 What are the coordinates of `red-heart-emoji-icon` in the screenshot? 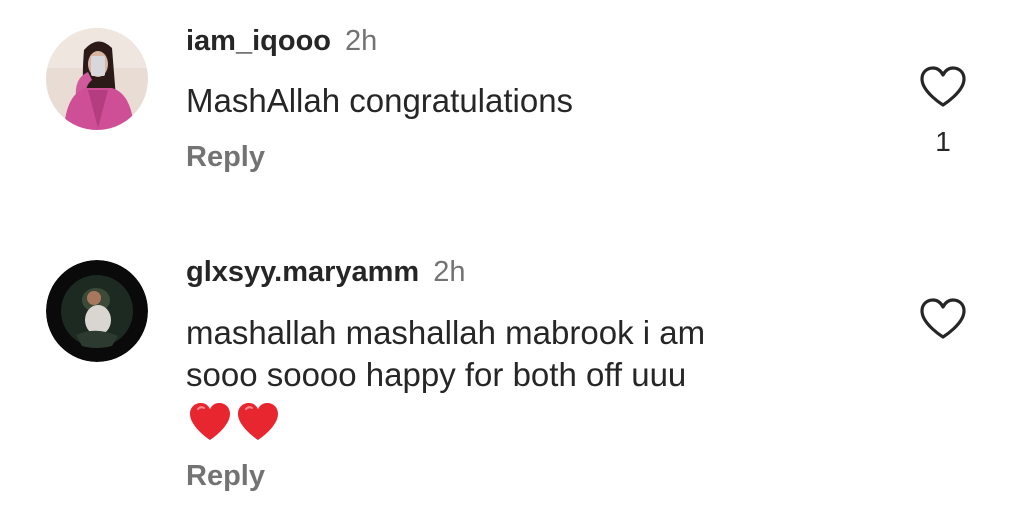 It's located at (234, 421).